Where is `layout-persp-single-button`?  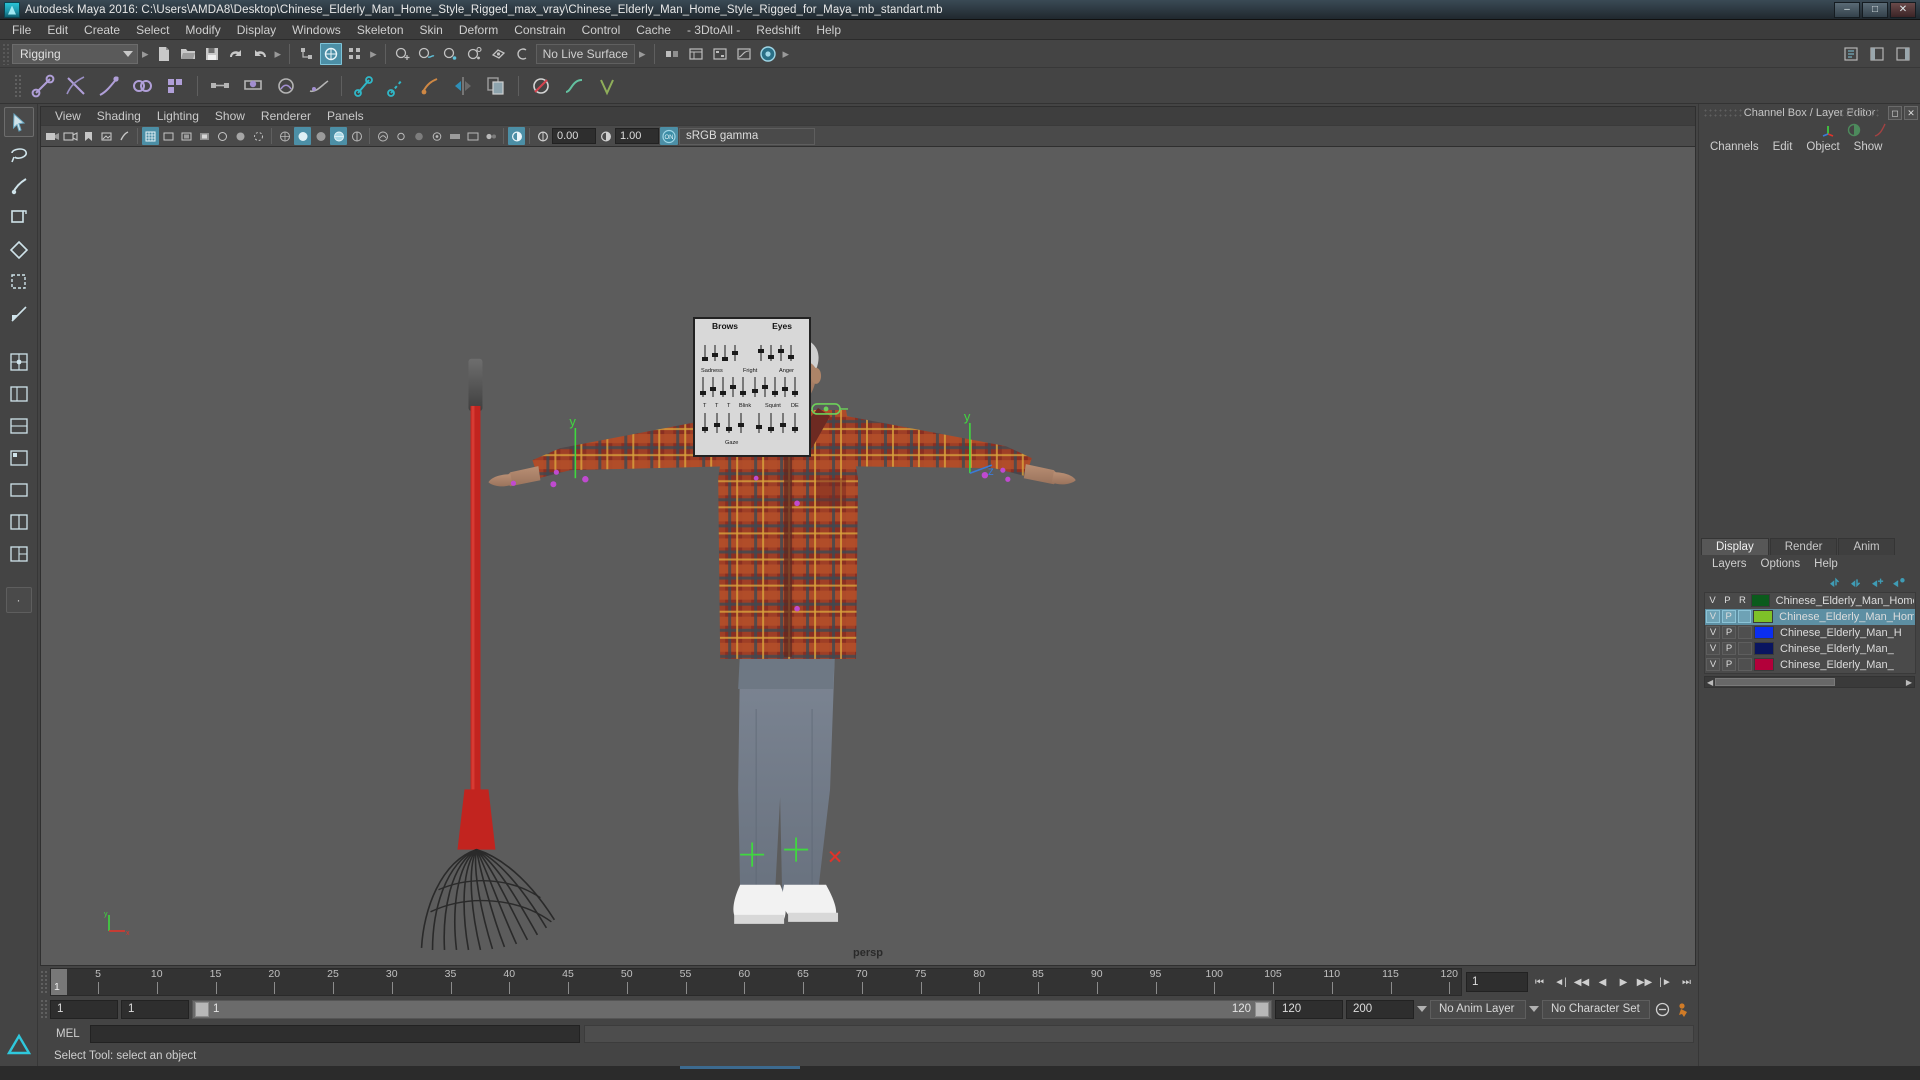 layout-persp-single-button is located at coordinates (19, 490).